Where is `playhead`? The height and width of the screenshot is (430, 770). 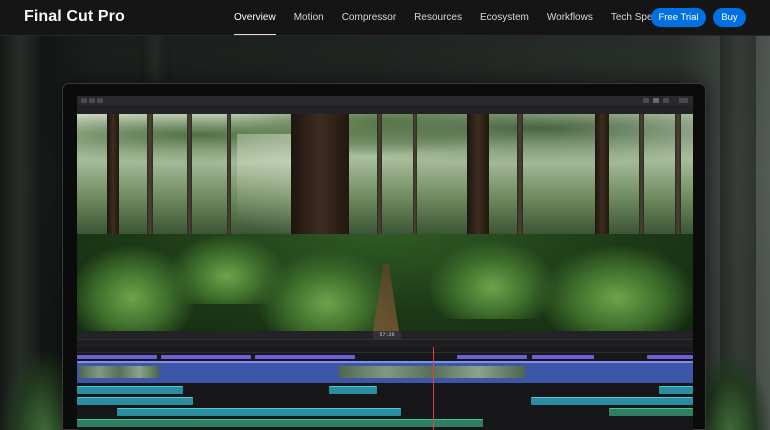 playhead is located at coordinates (433, 388).